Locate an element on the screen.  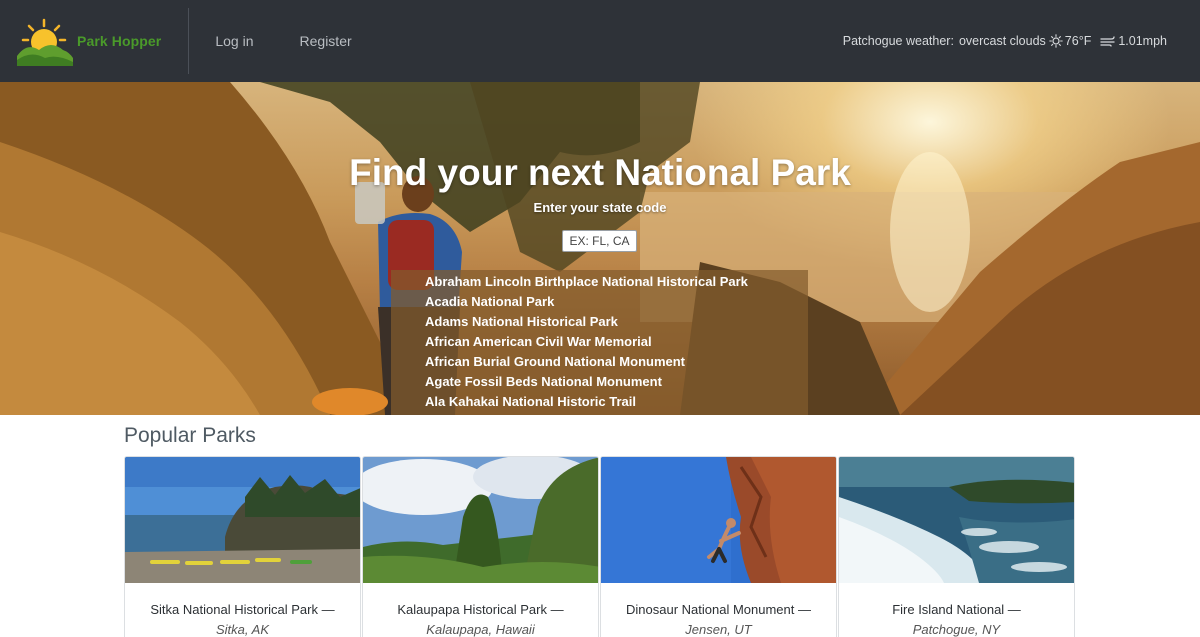
weather-widget: Patchogue weather: overcast clouds 76°F is located at coordinates (1005, 41).